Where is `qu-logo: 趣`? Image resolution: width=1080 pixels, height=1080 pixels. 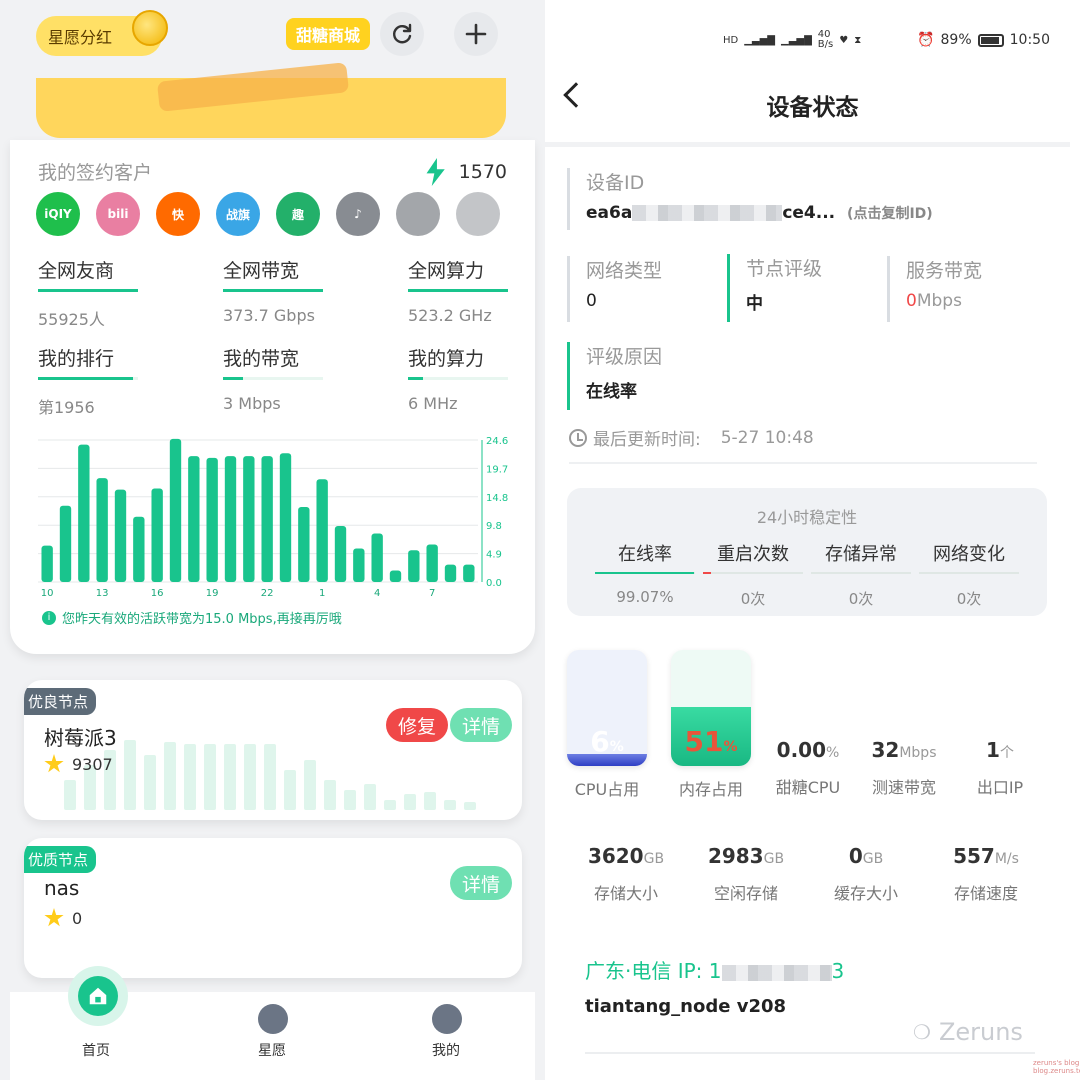 qu-logo: 趣 is located at coordinates (298, 214).